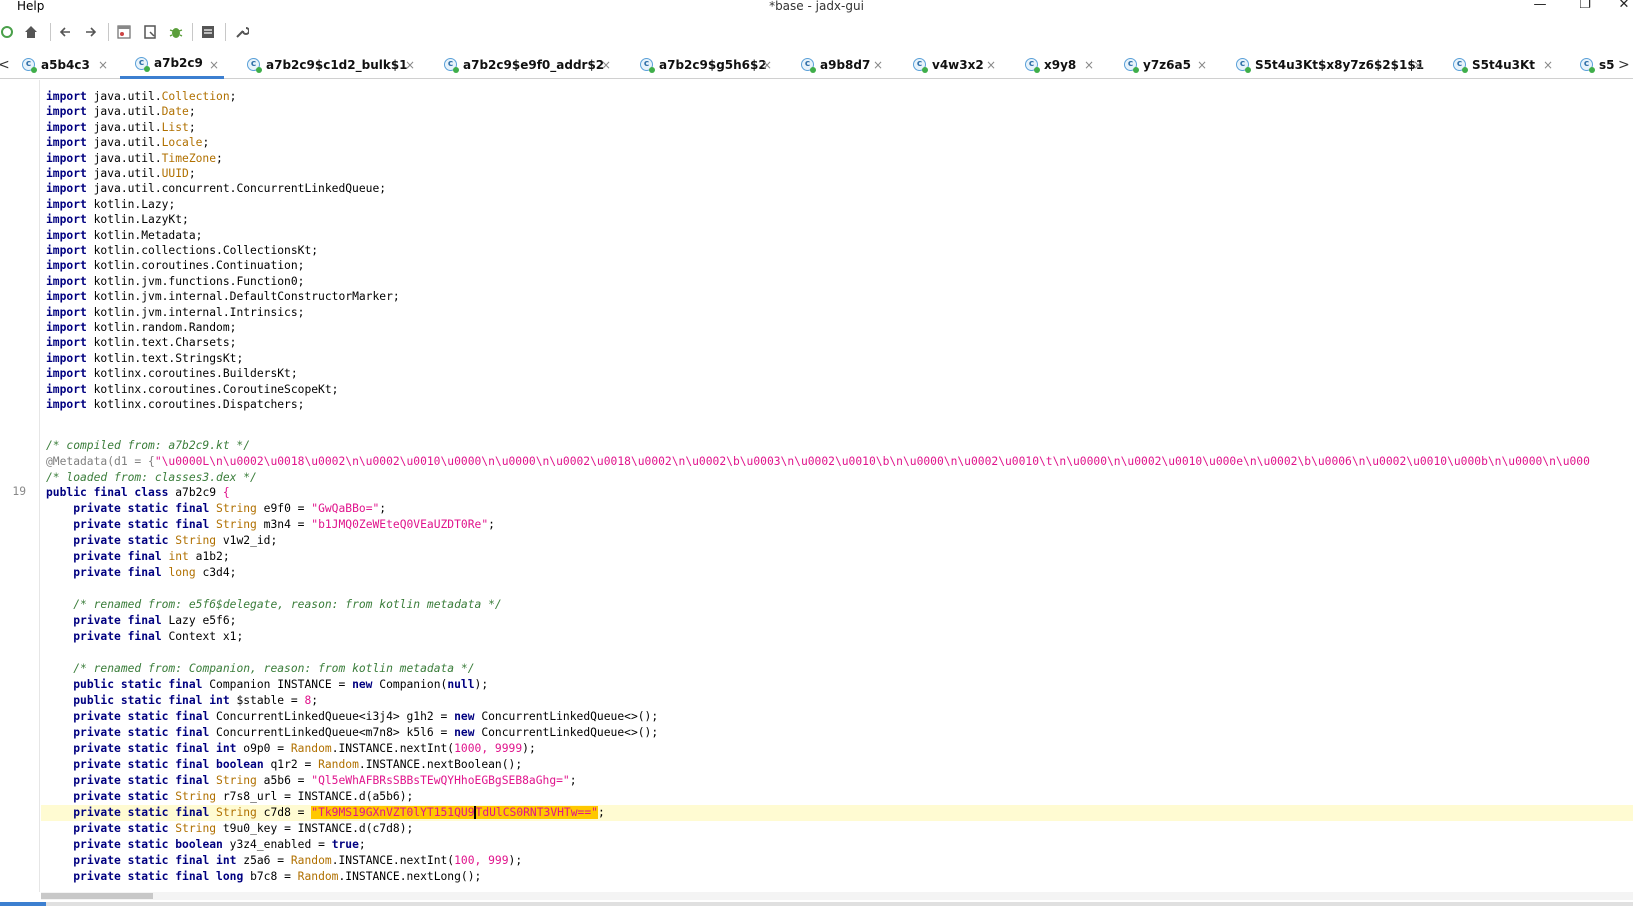  Describe the element at coordinates (1540, 6) in the screenshot. I see `minimize-button: —` at that location.